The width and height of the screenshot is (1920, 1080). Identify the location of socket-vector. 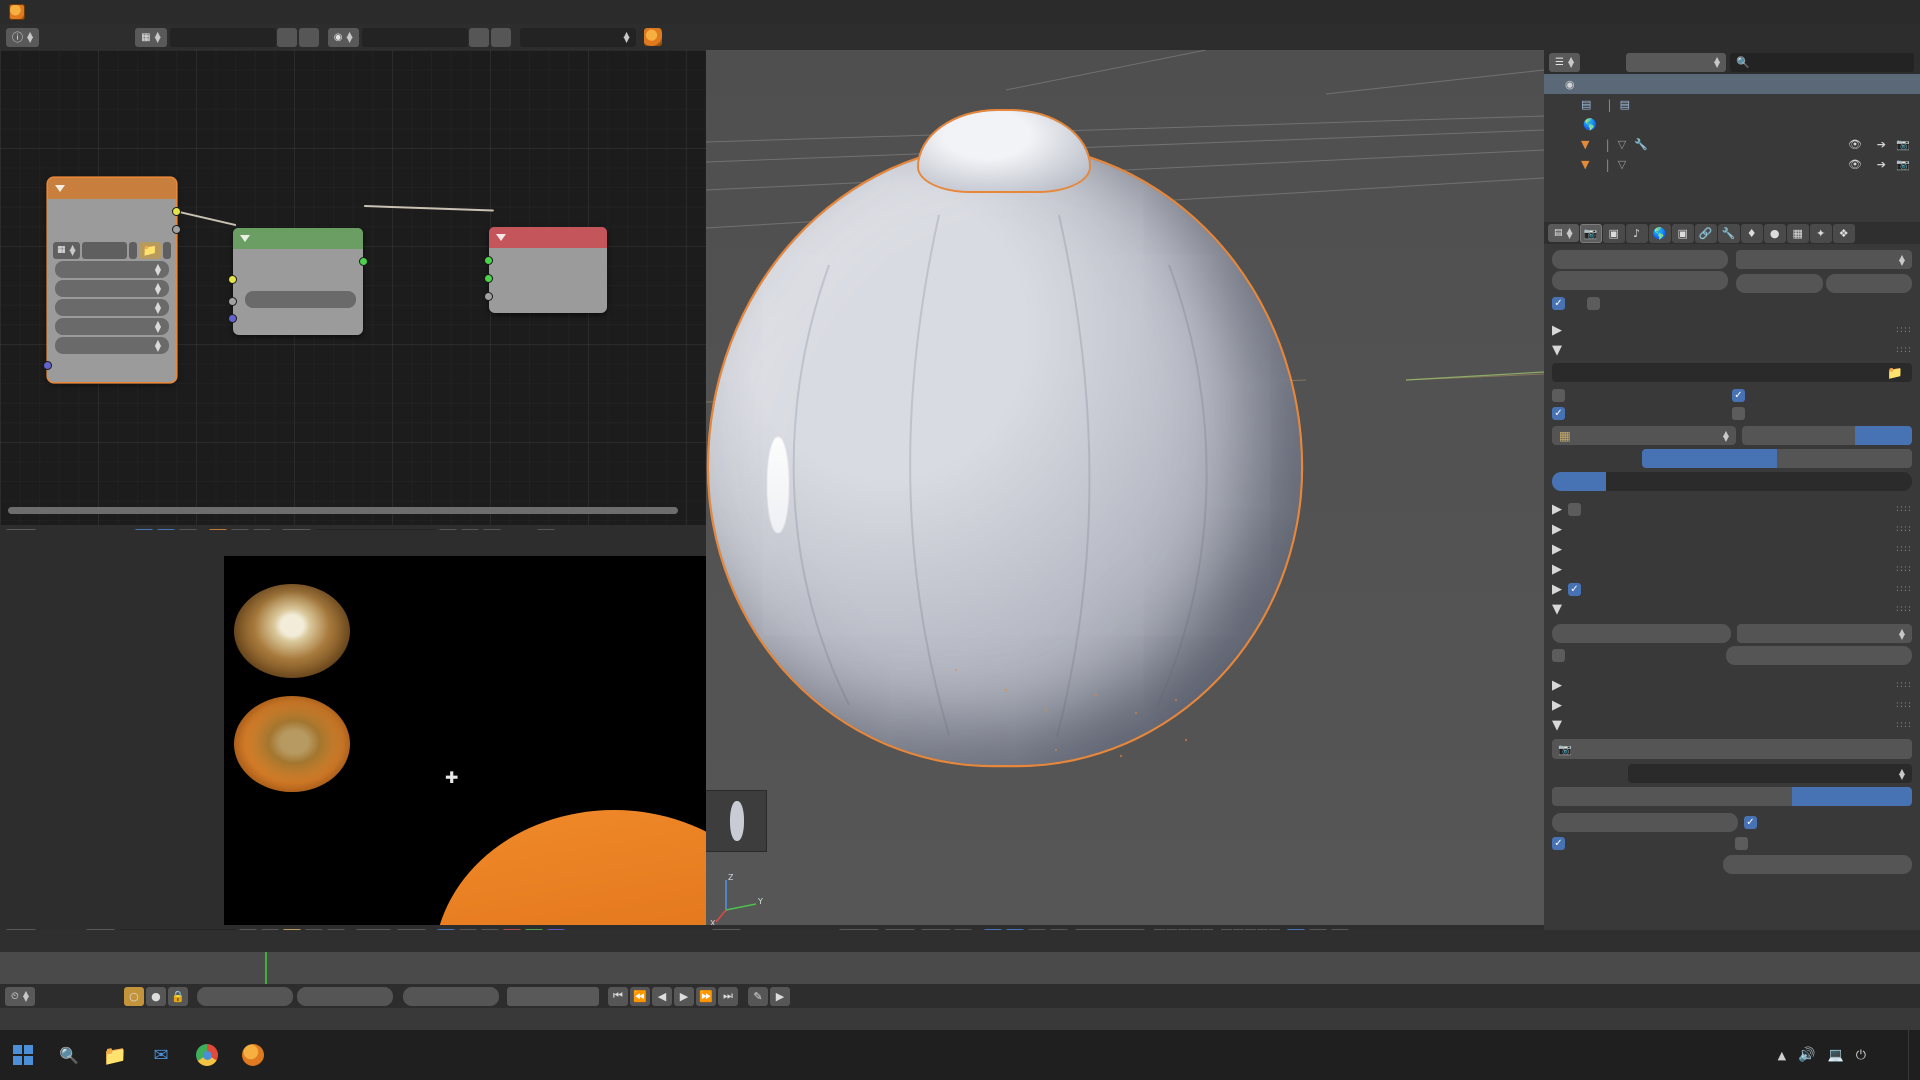
(47, 365).